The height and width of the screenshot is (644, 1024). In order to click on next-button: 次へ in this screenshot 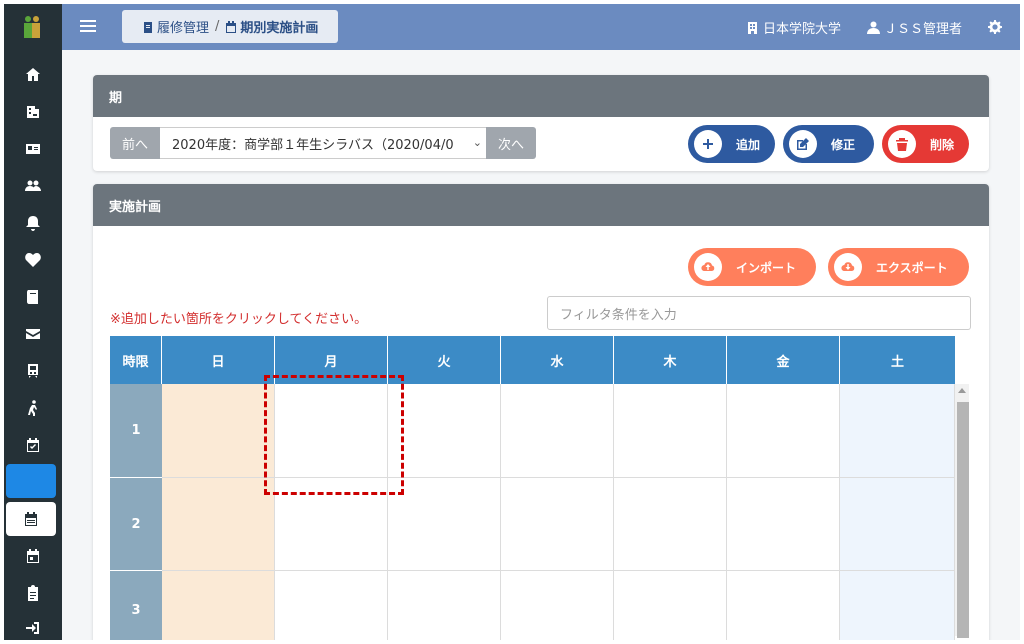, I will do `click(511, 143)`.